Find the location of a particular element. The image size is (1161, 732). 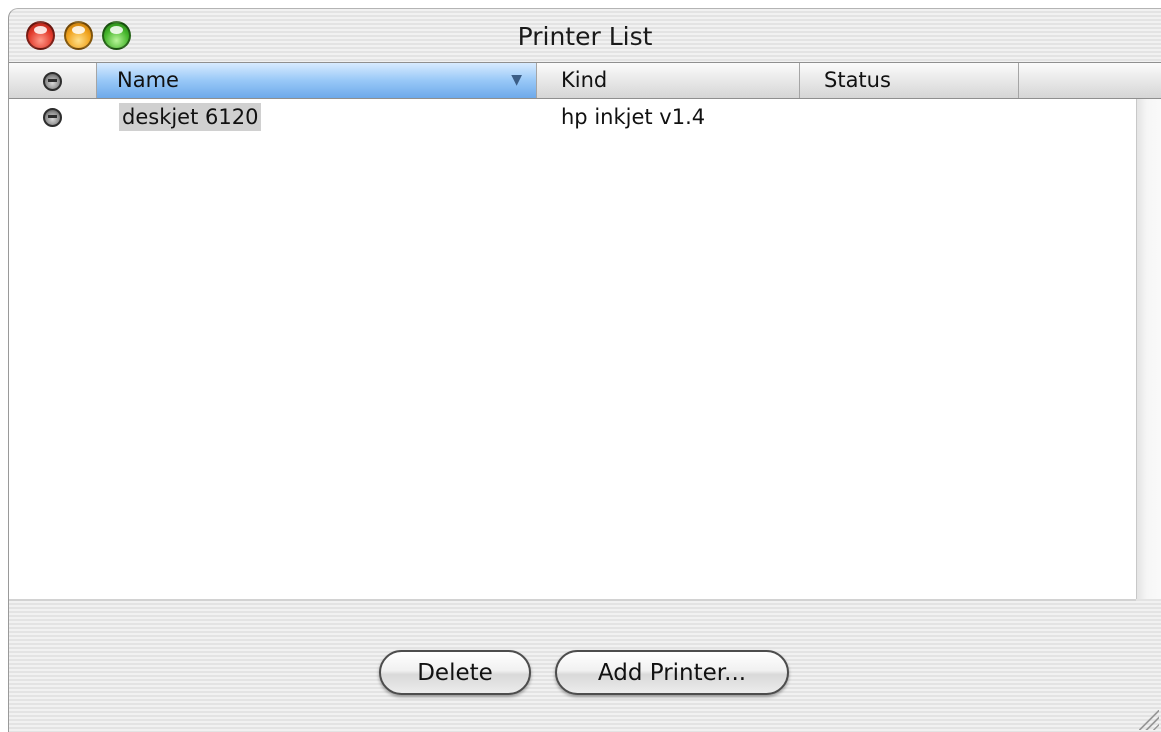

sort-descending-icon: ▼ is located at coordinates (516, 80).